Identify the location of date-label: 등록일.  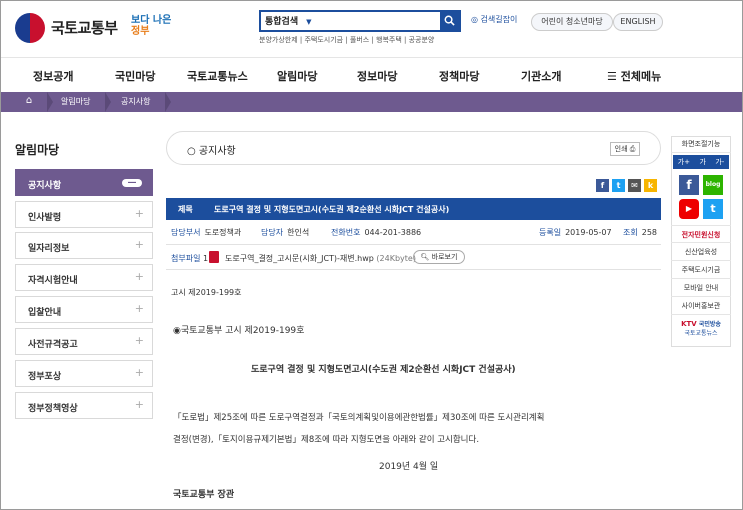
(550, 232).